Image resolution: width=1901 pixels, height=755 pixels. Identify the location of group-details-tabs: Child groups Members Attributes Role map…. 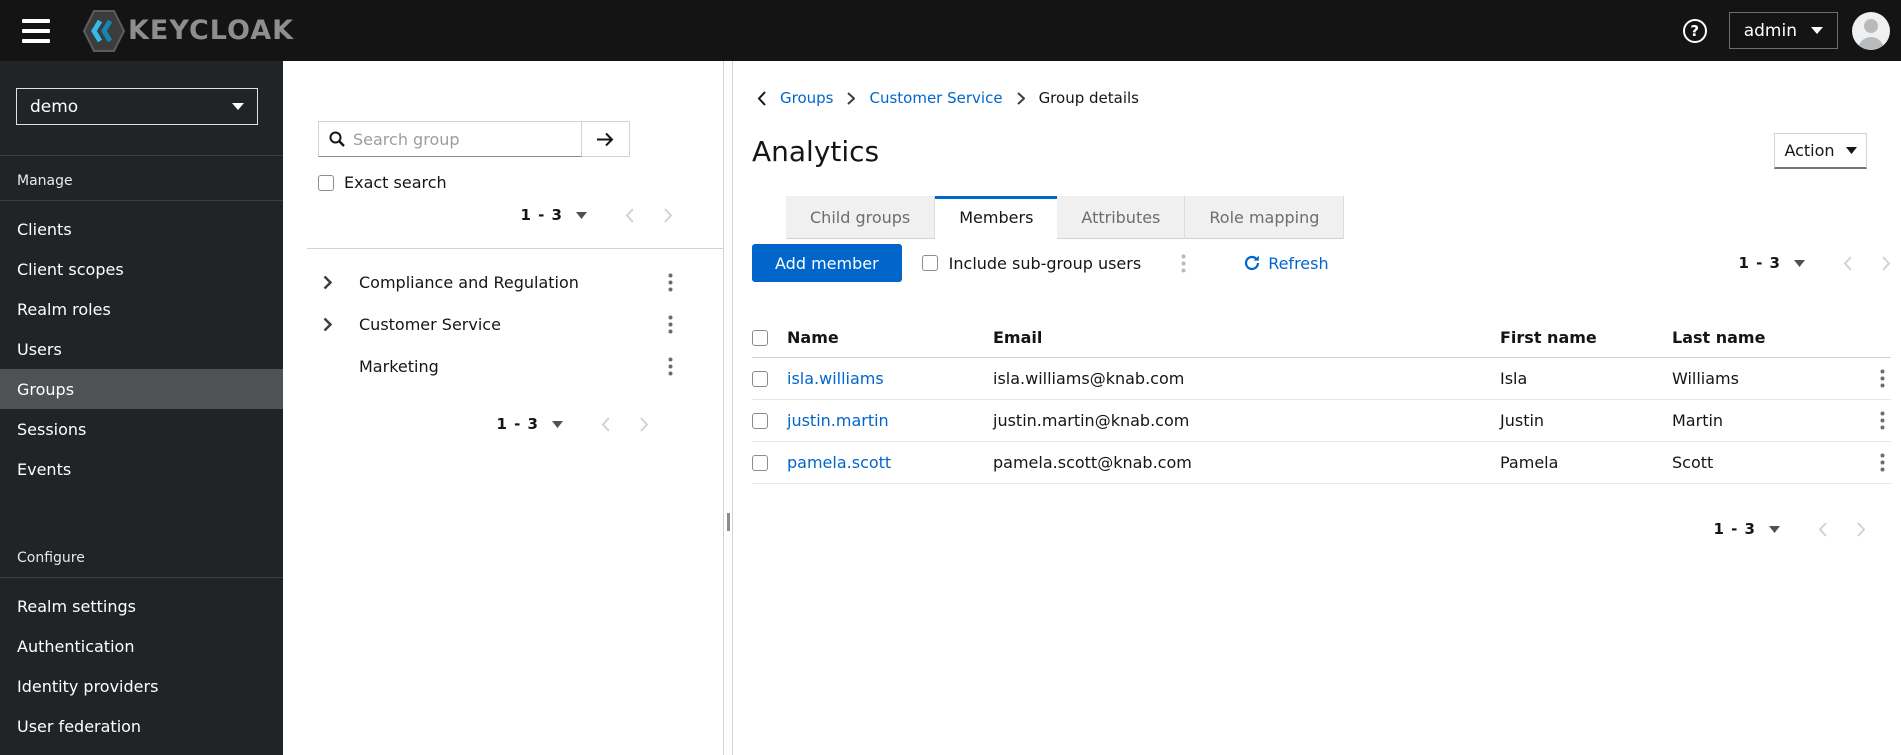
(1065, 217).